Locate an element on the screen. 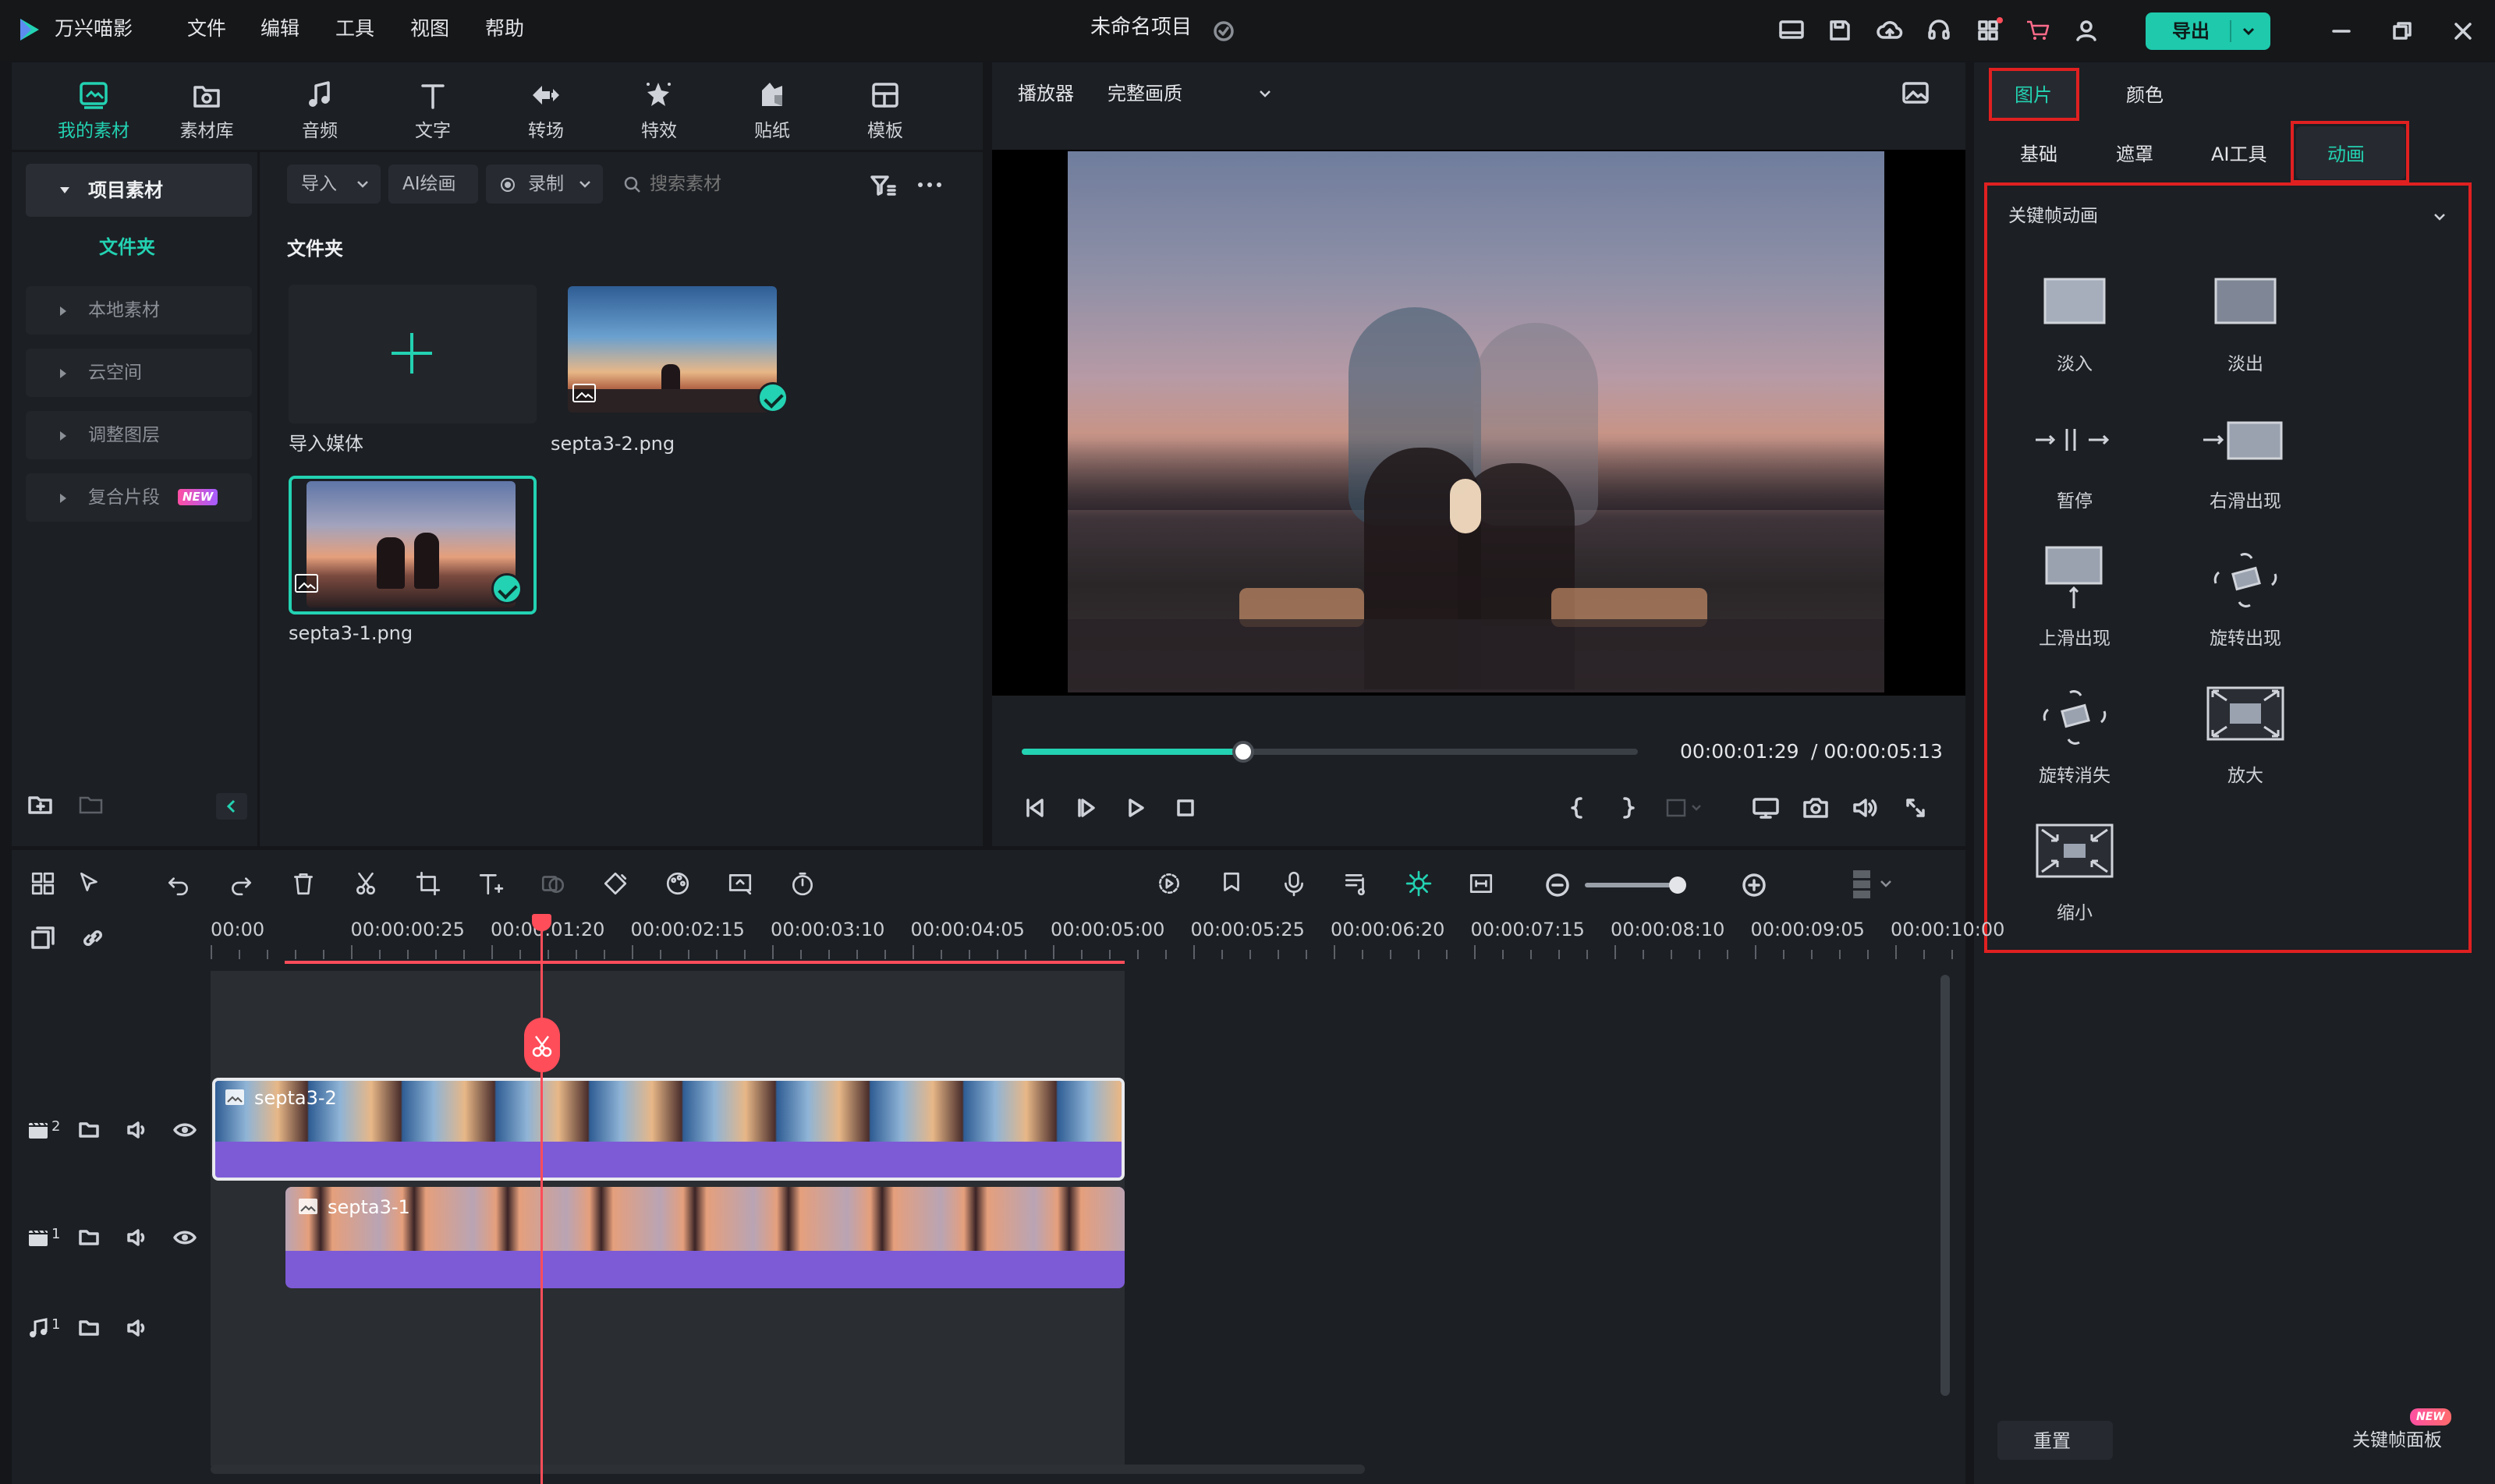 The image size is (2495, 1484). animation-preset-slide-right: 右滑出现 is located at coordinates (2245, 461).